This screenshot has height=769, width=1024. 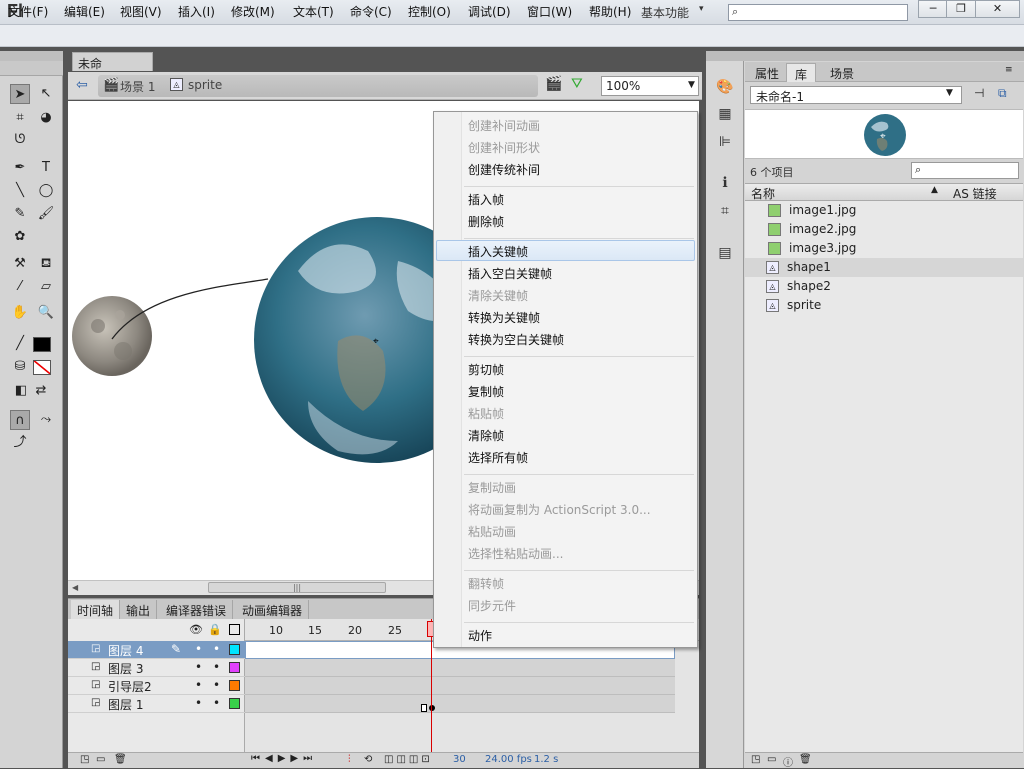 I want to click on list-item: image2.jpg, so click(x=884, y=229).